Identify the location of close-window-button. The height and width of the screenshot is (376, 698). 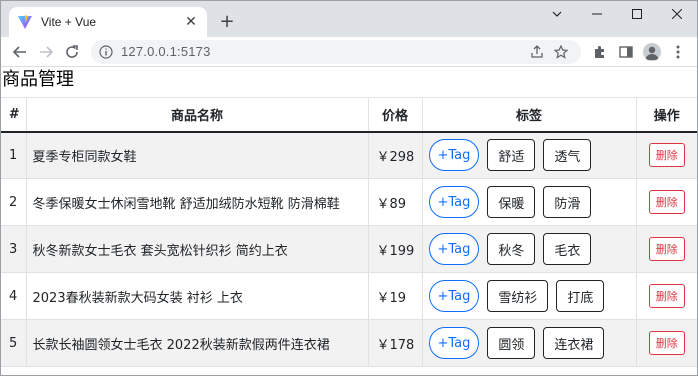
(677, 14).